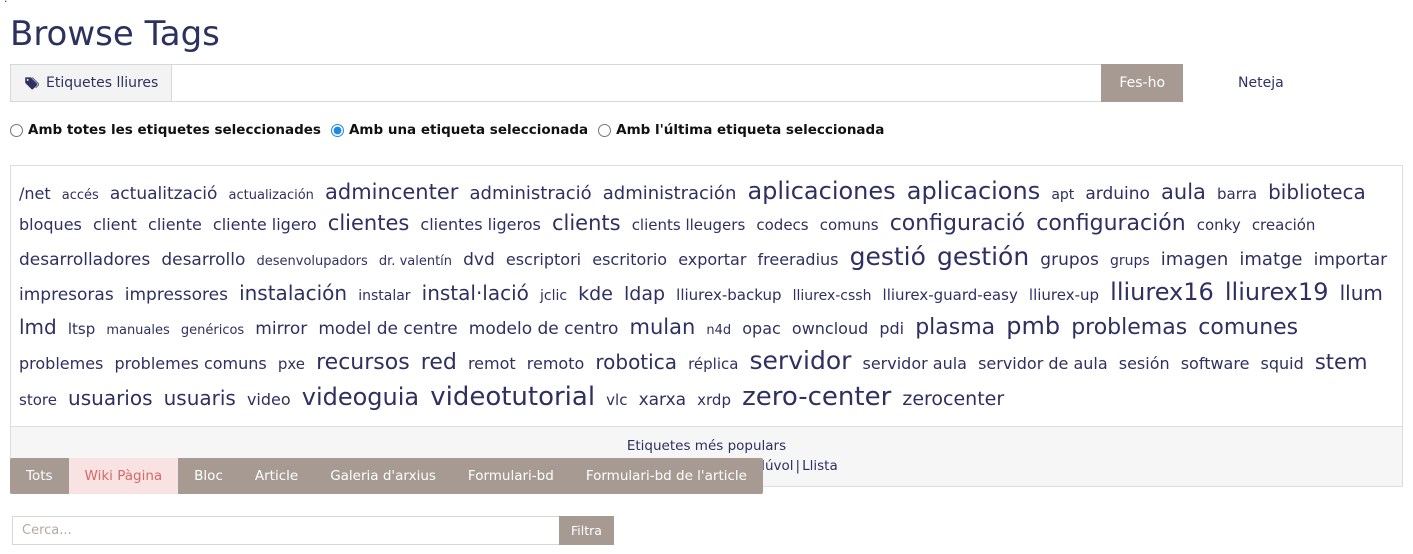  What do you see at coordinates (636, 83) in the screenshot?
I see `tags-search-input` at bounding box center [636, 83].